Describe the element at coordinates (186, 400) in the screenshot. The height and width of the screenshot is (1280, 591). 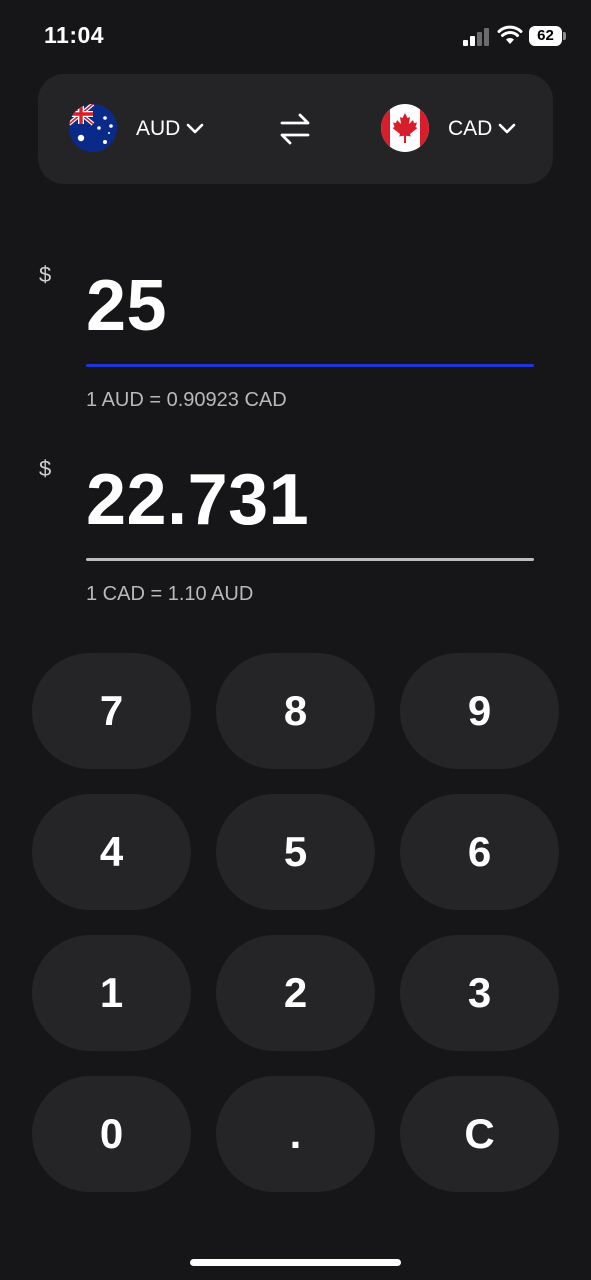
I see `input-rate-text: 1 AUD = 0.90923 CAD` at that location.